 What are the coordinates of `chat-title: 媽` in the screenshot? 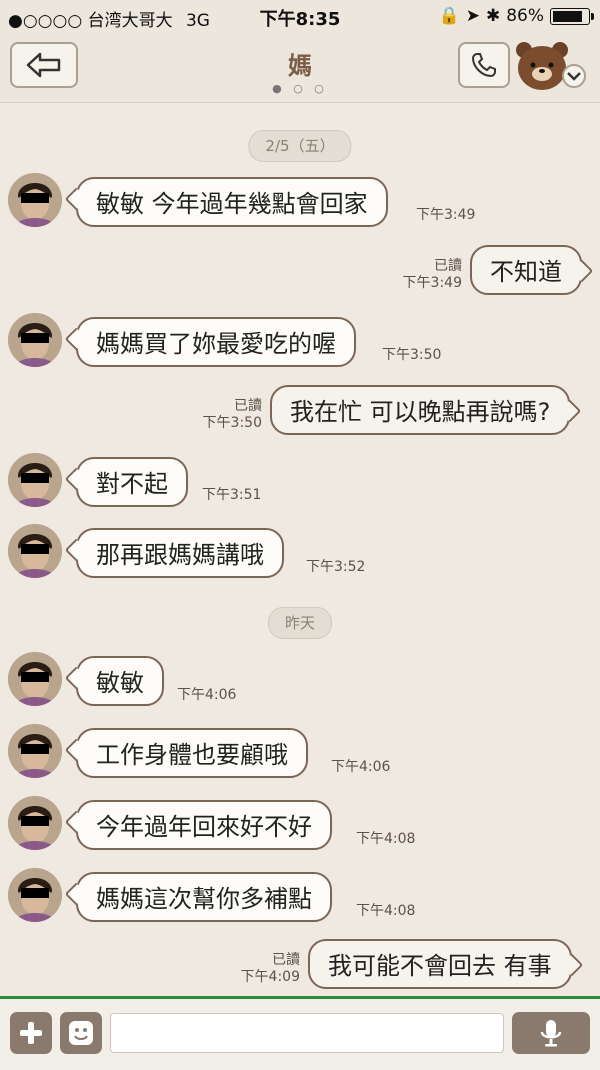 It's located at (300, 66).